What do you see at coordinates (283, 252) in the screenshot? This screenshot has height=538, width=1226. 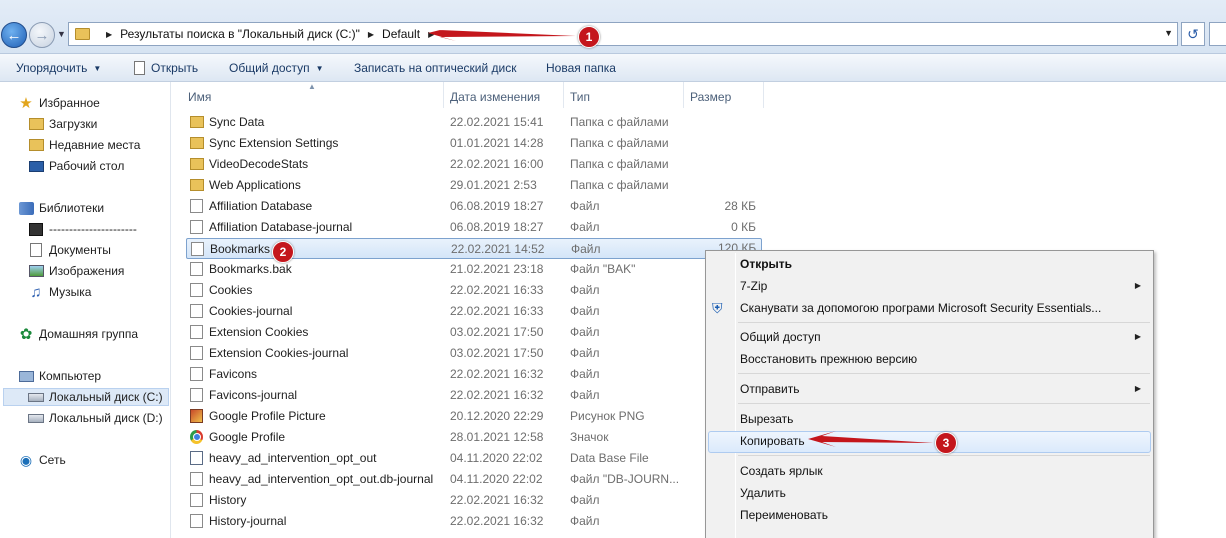 I see `annotation-marker-2: 2` at bounding box center [283, 252].